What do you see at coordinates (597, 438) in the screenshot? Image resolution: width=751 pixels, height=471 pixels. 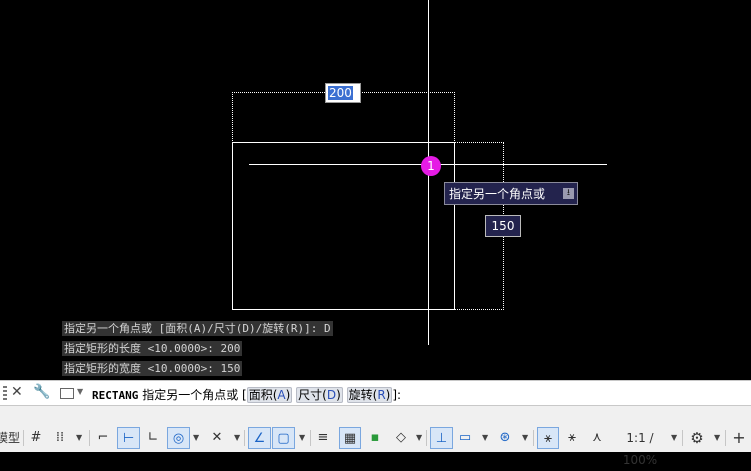 I see `annotation-scale-icon: ⋏` at bounding box center [597, 438].